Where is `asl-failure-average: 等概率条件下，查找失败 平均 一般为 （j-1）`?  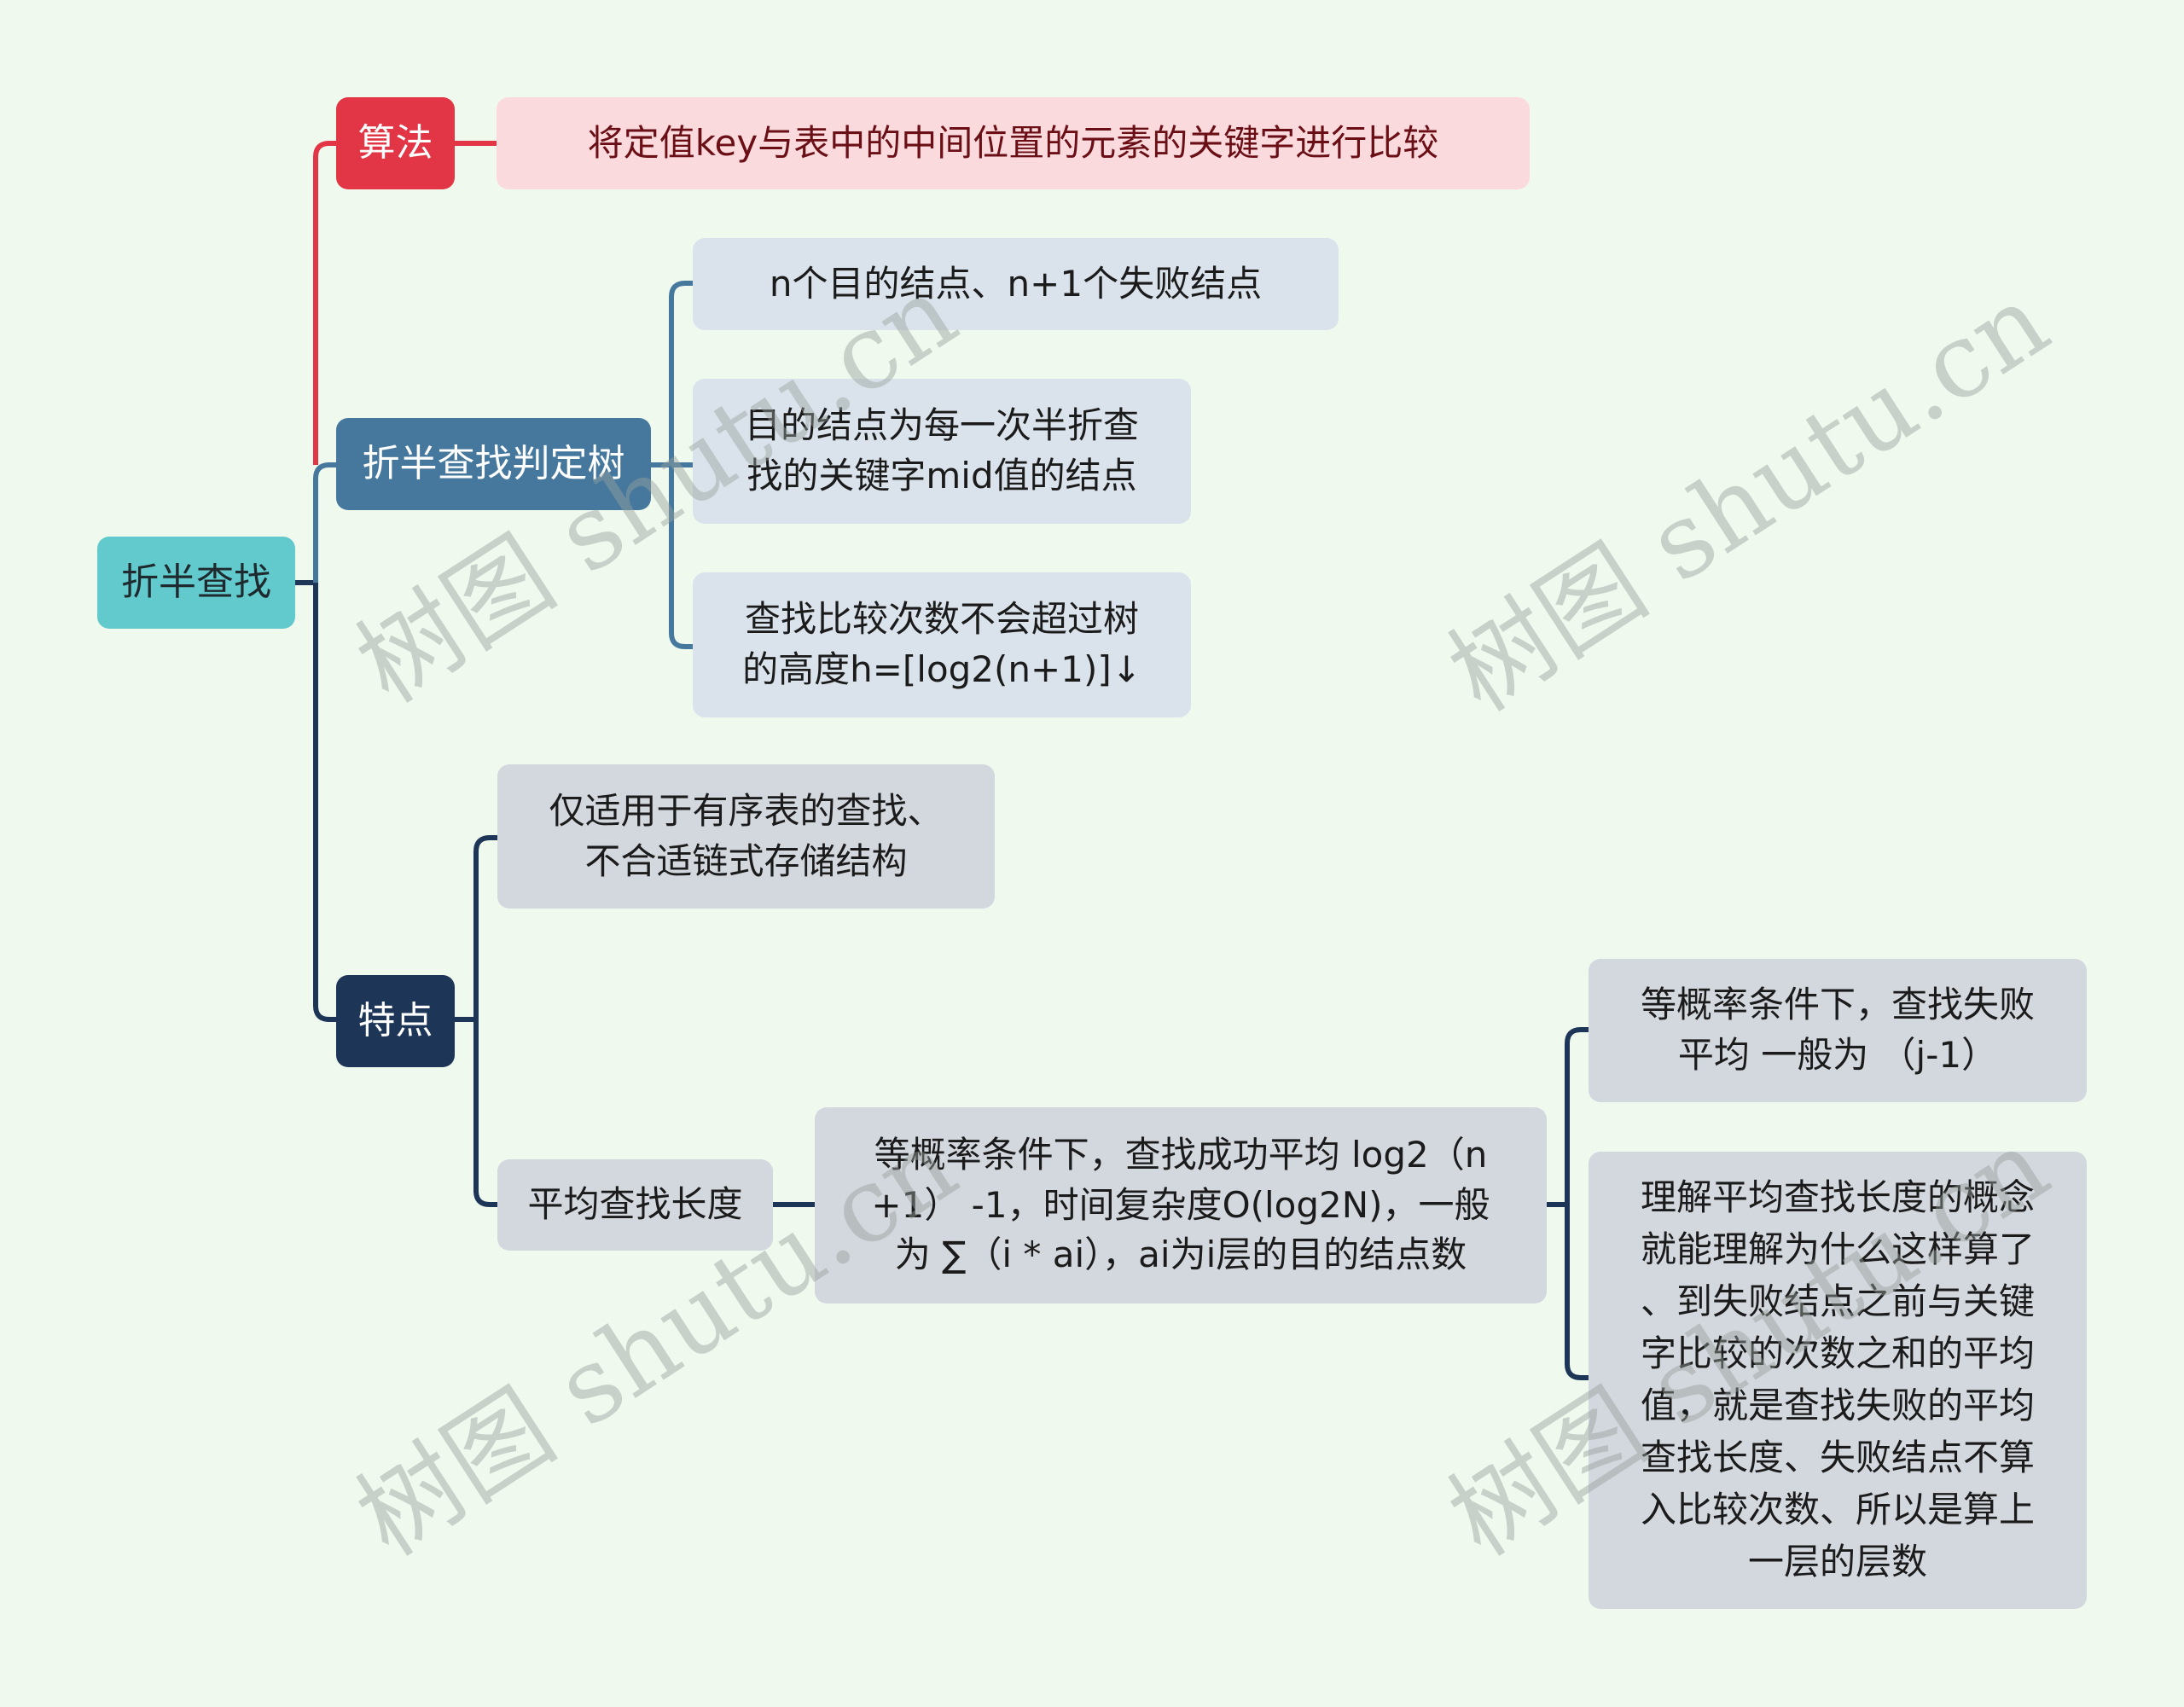
asl-failure-average: 等概率条件下，查找失败 平均 一般为 （j-1） is located at coordinates (1838, 1031).